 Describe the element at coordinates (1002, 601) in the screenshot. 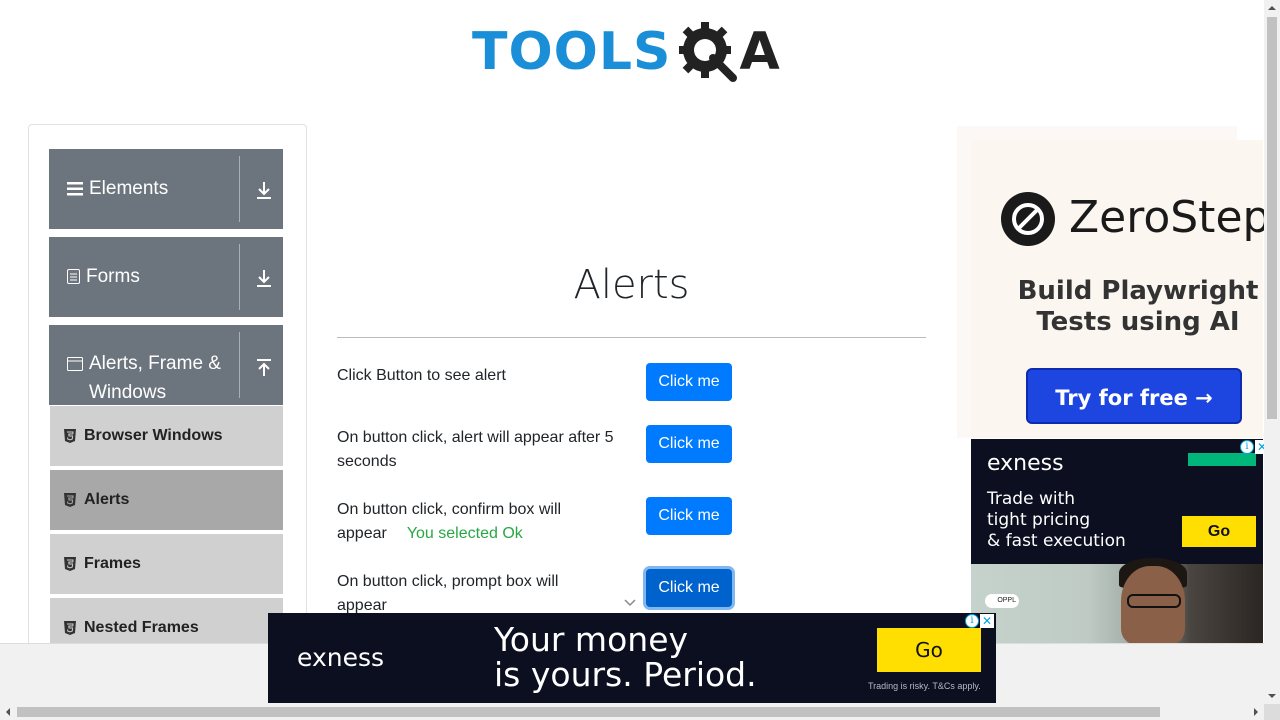

I see `phone-graphic: OPPL` at that location.